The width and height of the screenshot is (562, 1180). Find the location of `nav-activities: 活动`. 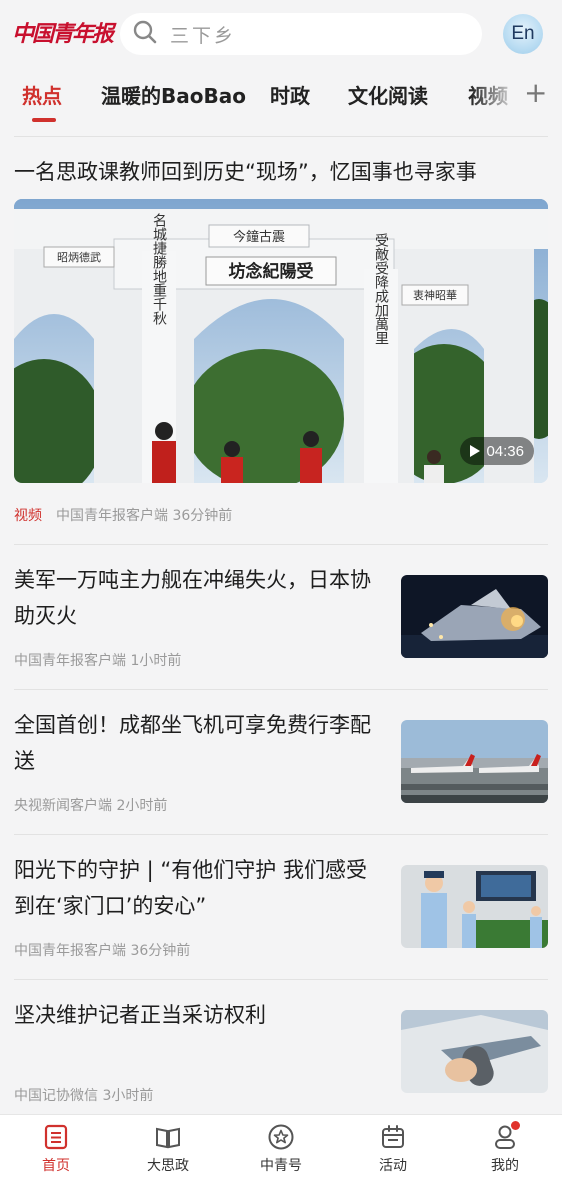

nav-activities: 活动 is located at coordinates (393, 1149).